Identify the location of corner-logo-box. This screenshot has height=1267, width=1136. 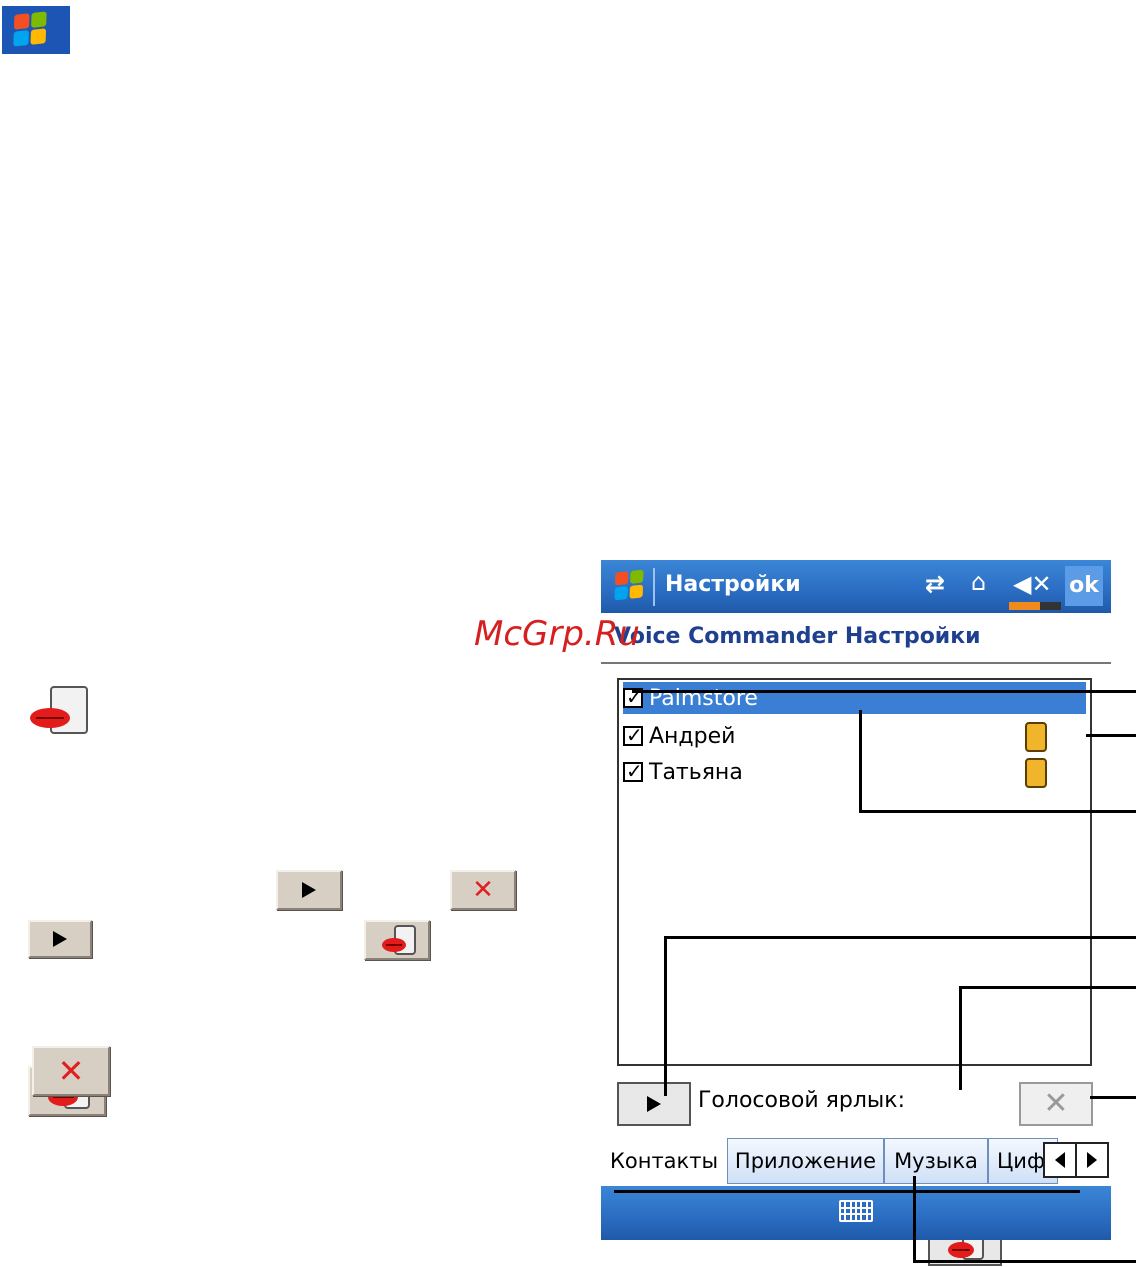
(36, 30).